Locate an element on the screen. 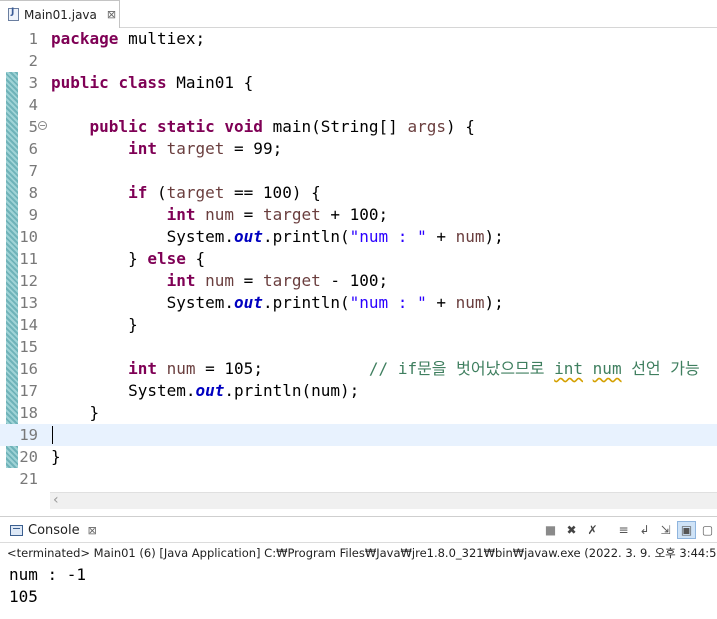 Image resolution: width=717 pixels, height=619 pixels. line-number: 18 is located at coordinates (28, 413).